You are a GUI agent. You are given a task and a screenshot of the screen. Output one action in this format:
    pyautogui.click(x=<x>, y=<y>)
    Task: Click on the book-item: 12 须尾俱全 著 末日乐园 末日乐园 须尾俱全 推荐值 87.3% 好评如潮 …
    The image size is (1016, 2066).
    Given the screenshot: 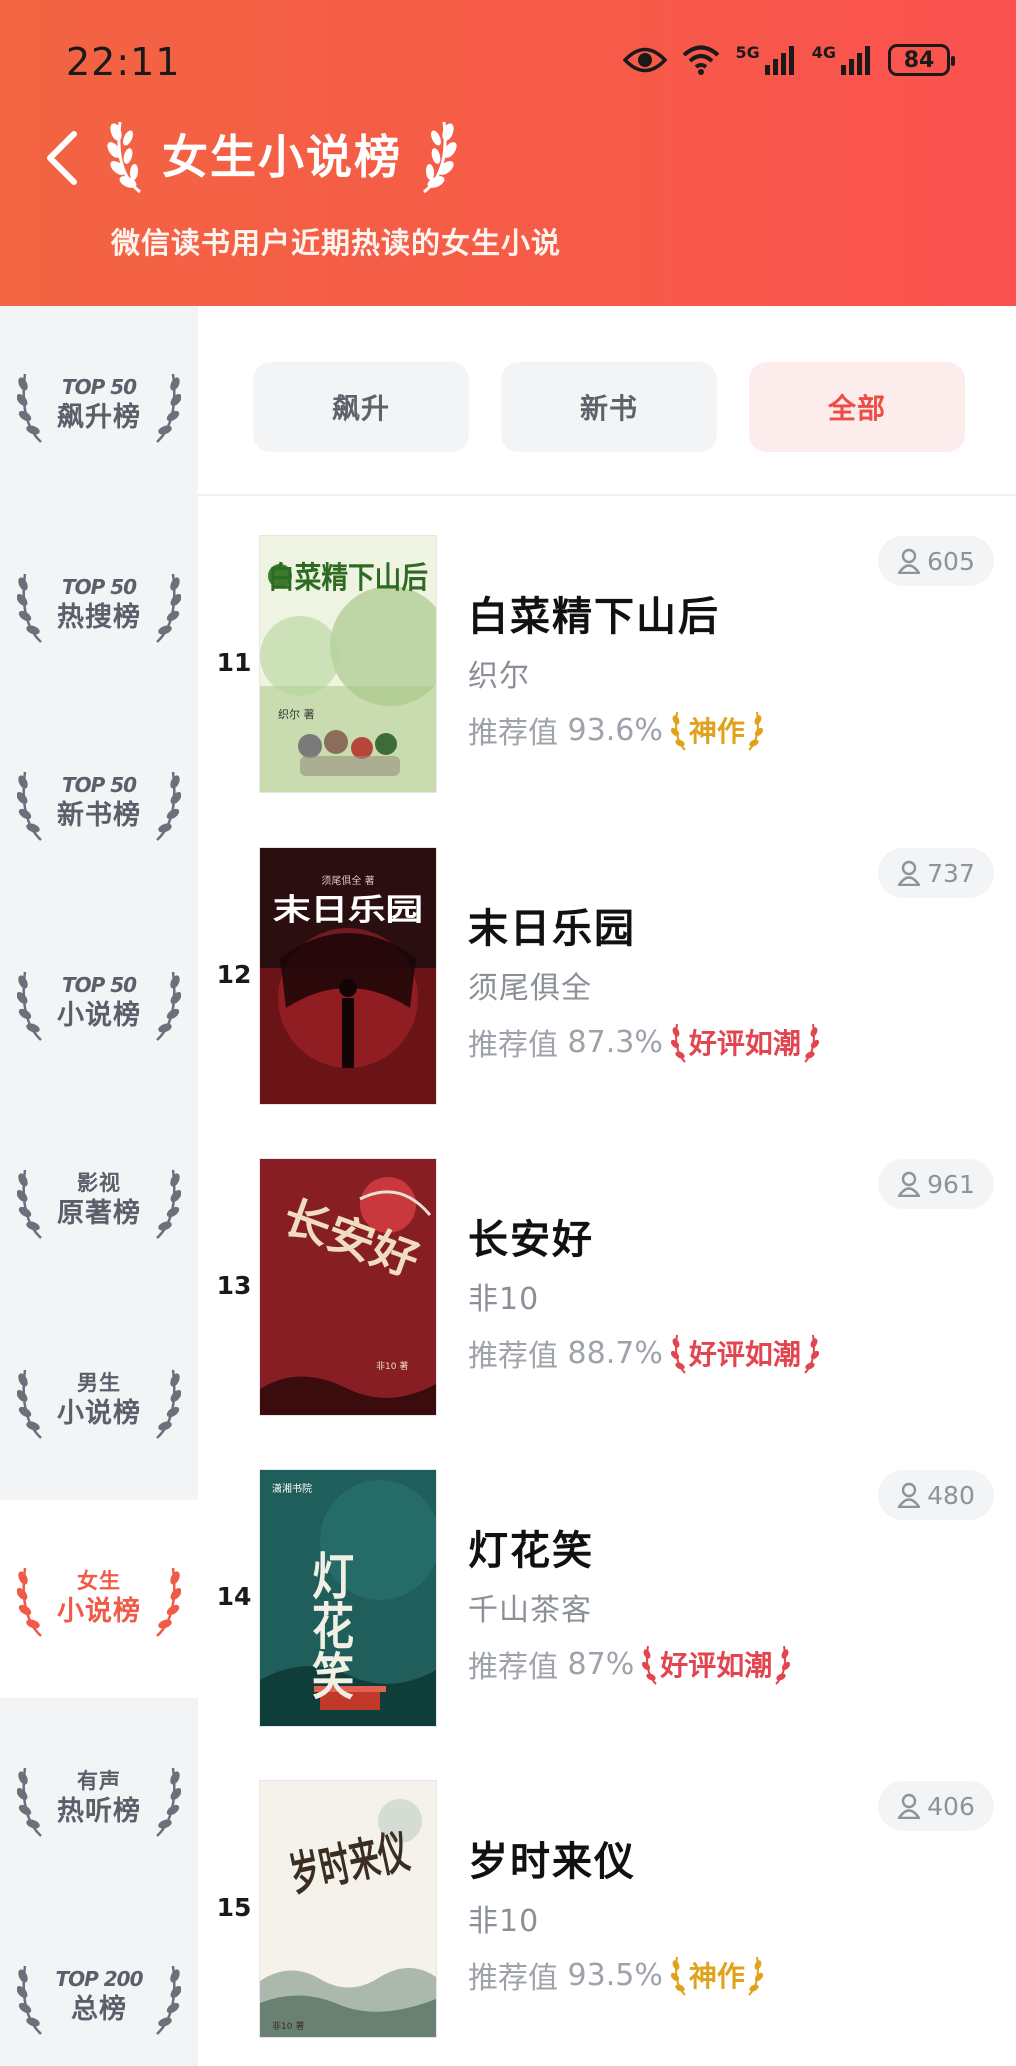 What is the action you would take?
    pyautogui.click(x=607, y=1004)
    